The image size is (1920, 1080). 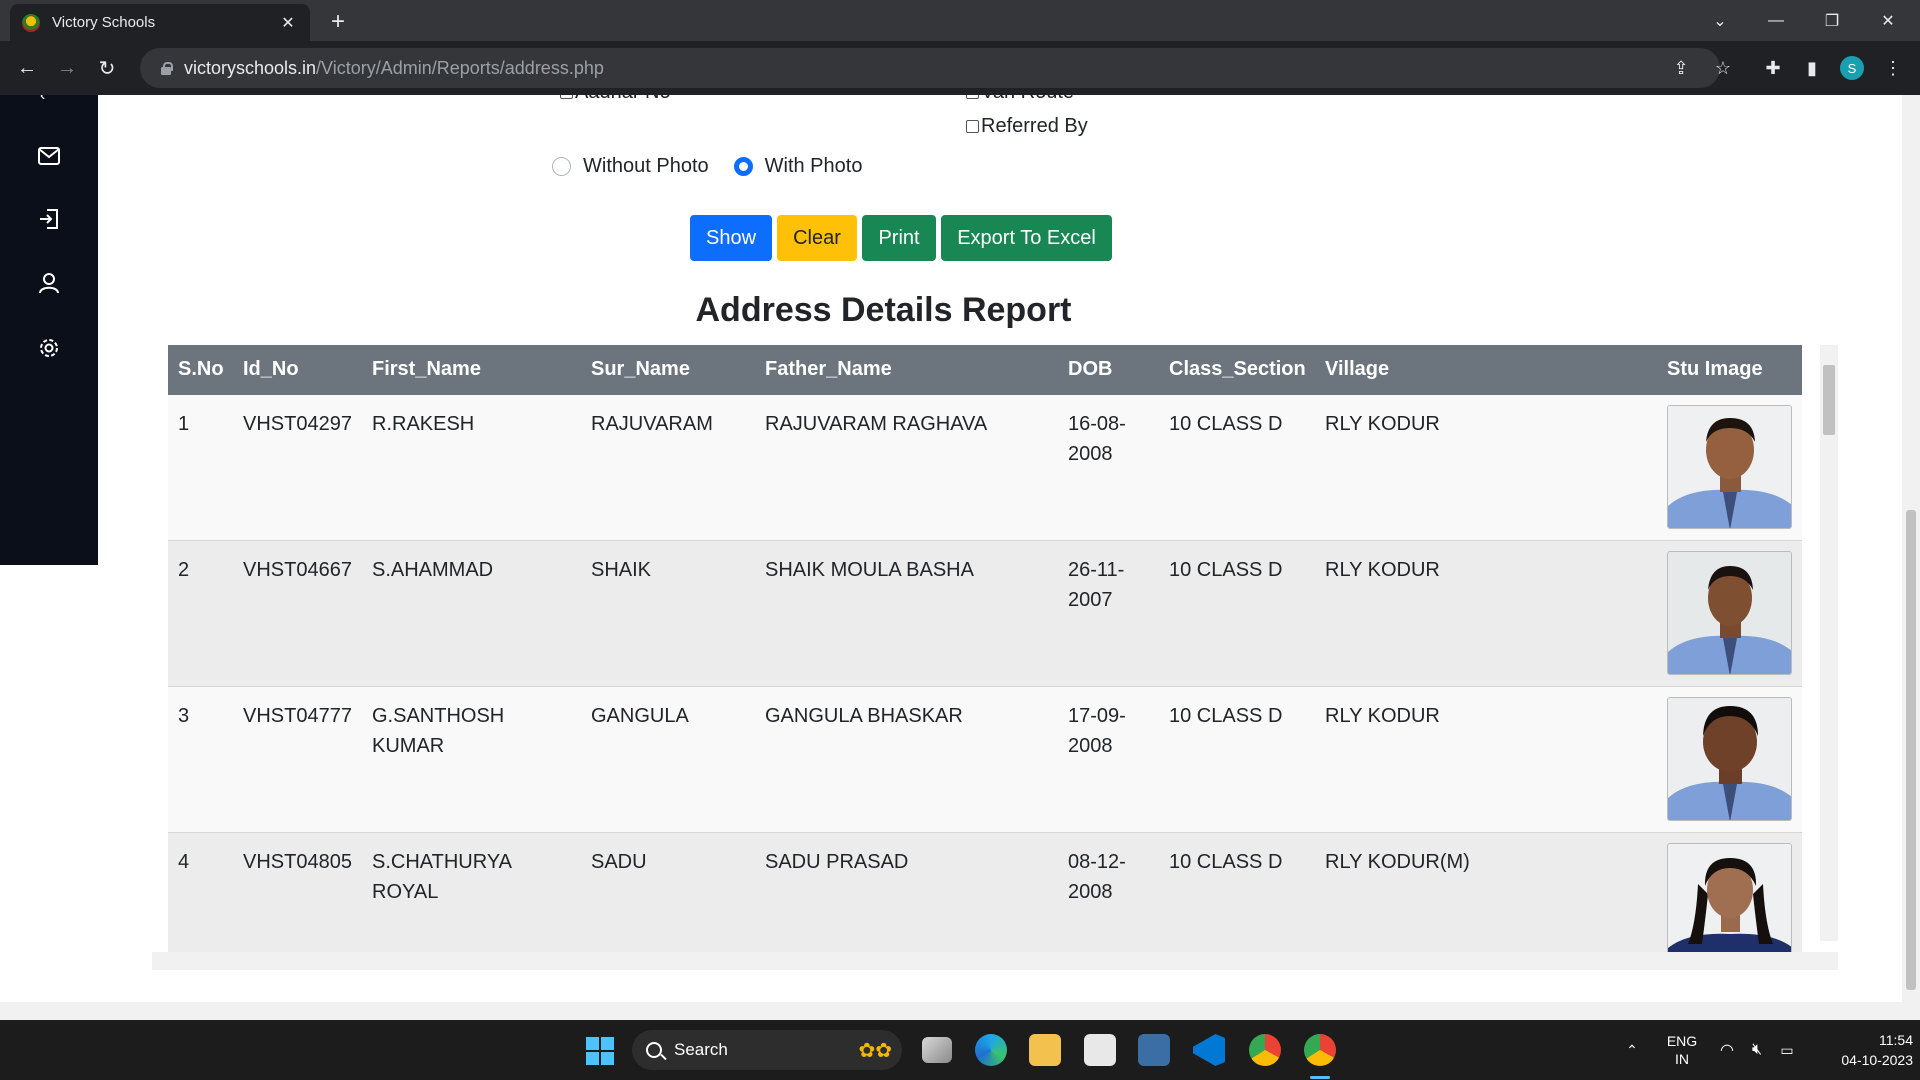 What do you see at coordinates (615, 99) in the screenshot?
I see `checkbox-aadhar-no: Aadhar No` at bounding box center [615, 99].